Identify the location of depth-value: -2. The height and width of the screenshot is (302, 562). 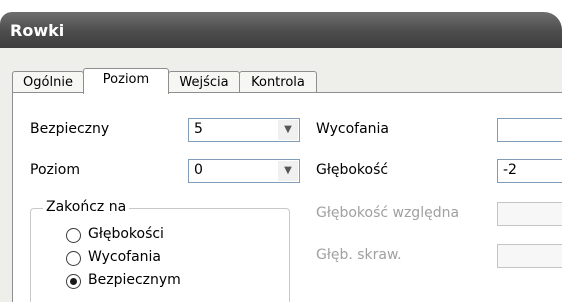
(510, 170).